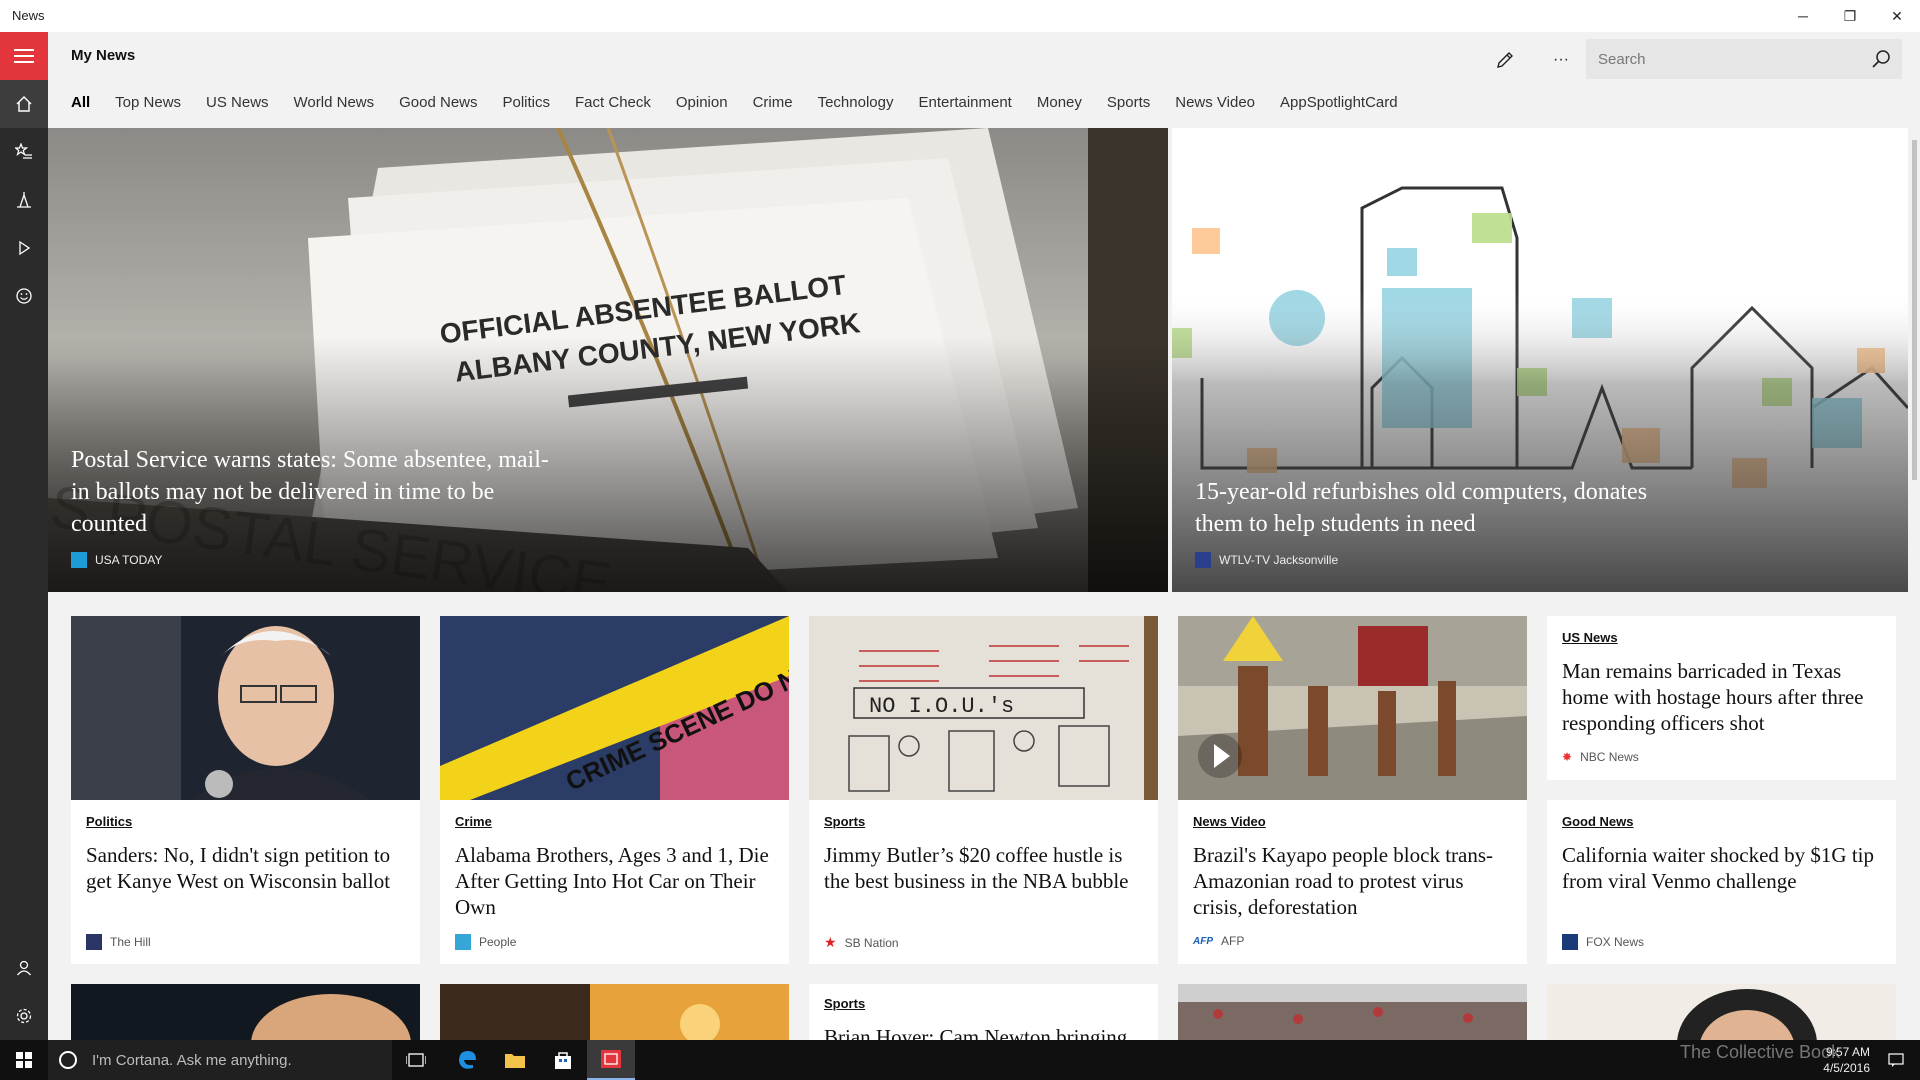 The image size is (1920, 1080). What do you see at coordinates (1059, 102) in the screenshot?
I see `tab-money: Money` at bounding box center [1059, 102].